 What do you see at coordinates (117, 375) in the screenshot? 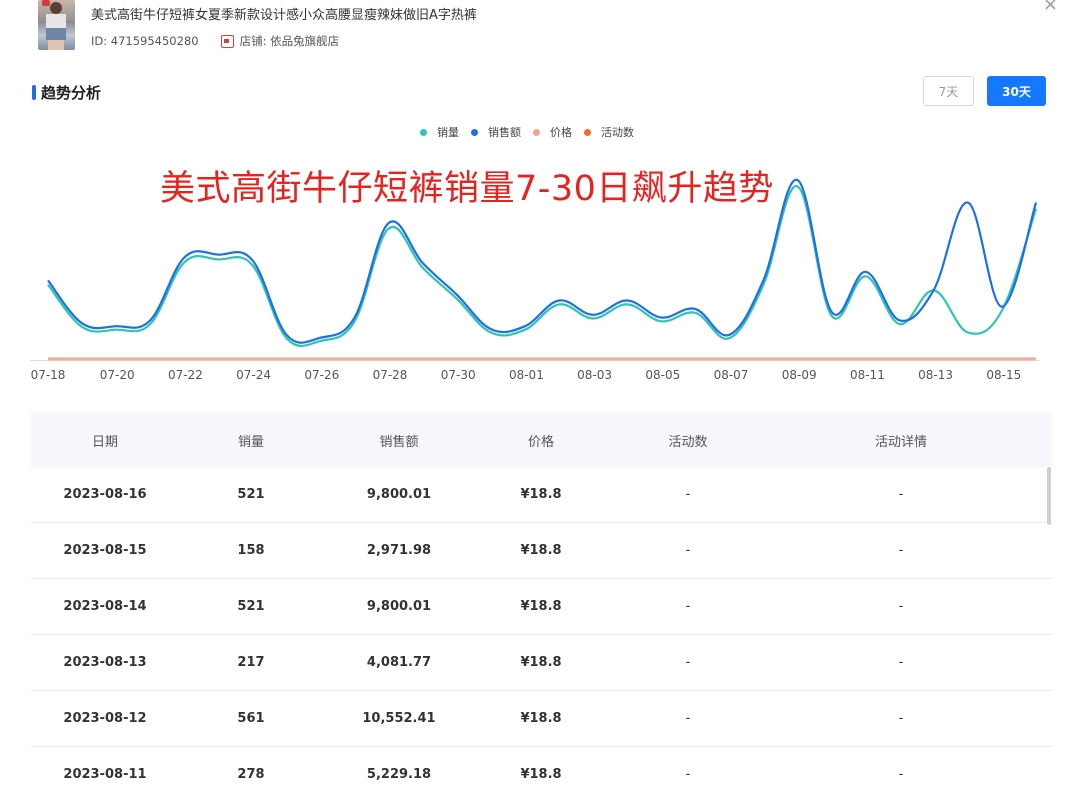
I see `x-tick-label: 07-20` at bounding box center [117, 375].